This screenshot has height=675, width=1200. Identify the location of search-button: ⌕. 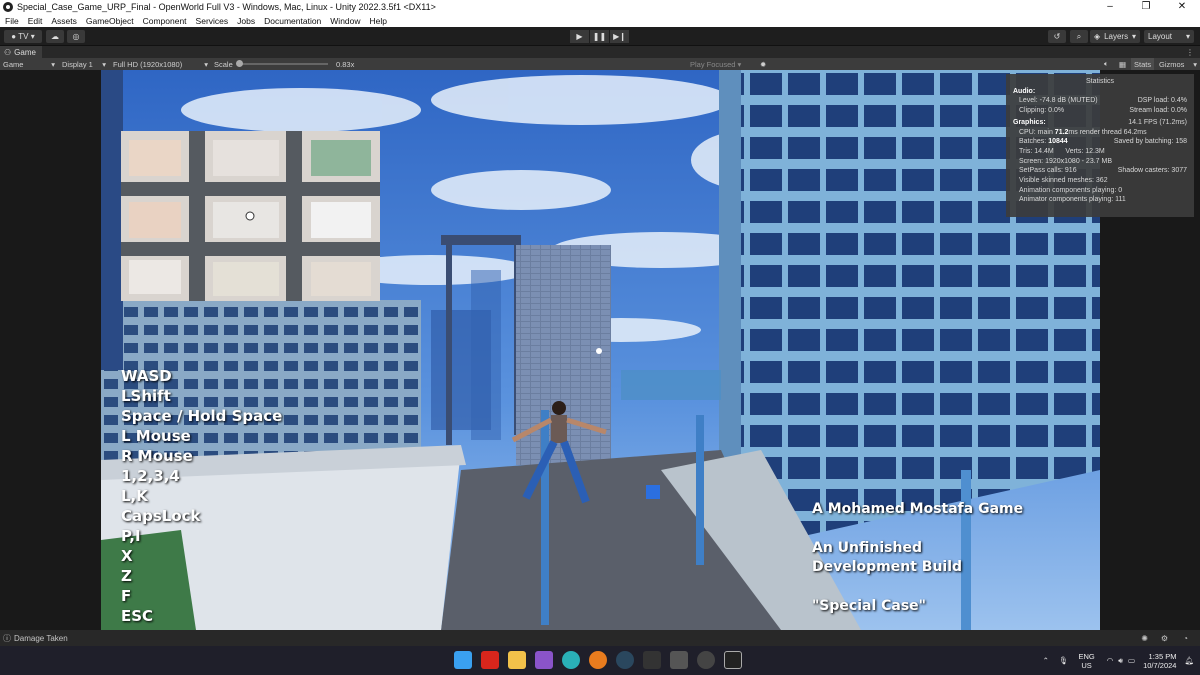
(1079, 36).